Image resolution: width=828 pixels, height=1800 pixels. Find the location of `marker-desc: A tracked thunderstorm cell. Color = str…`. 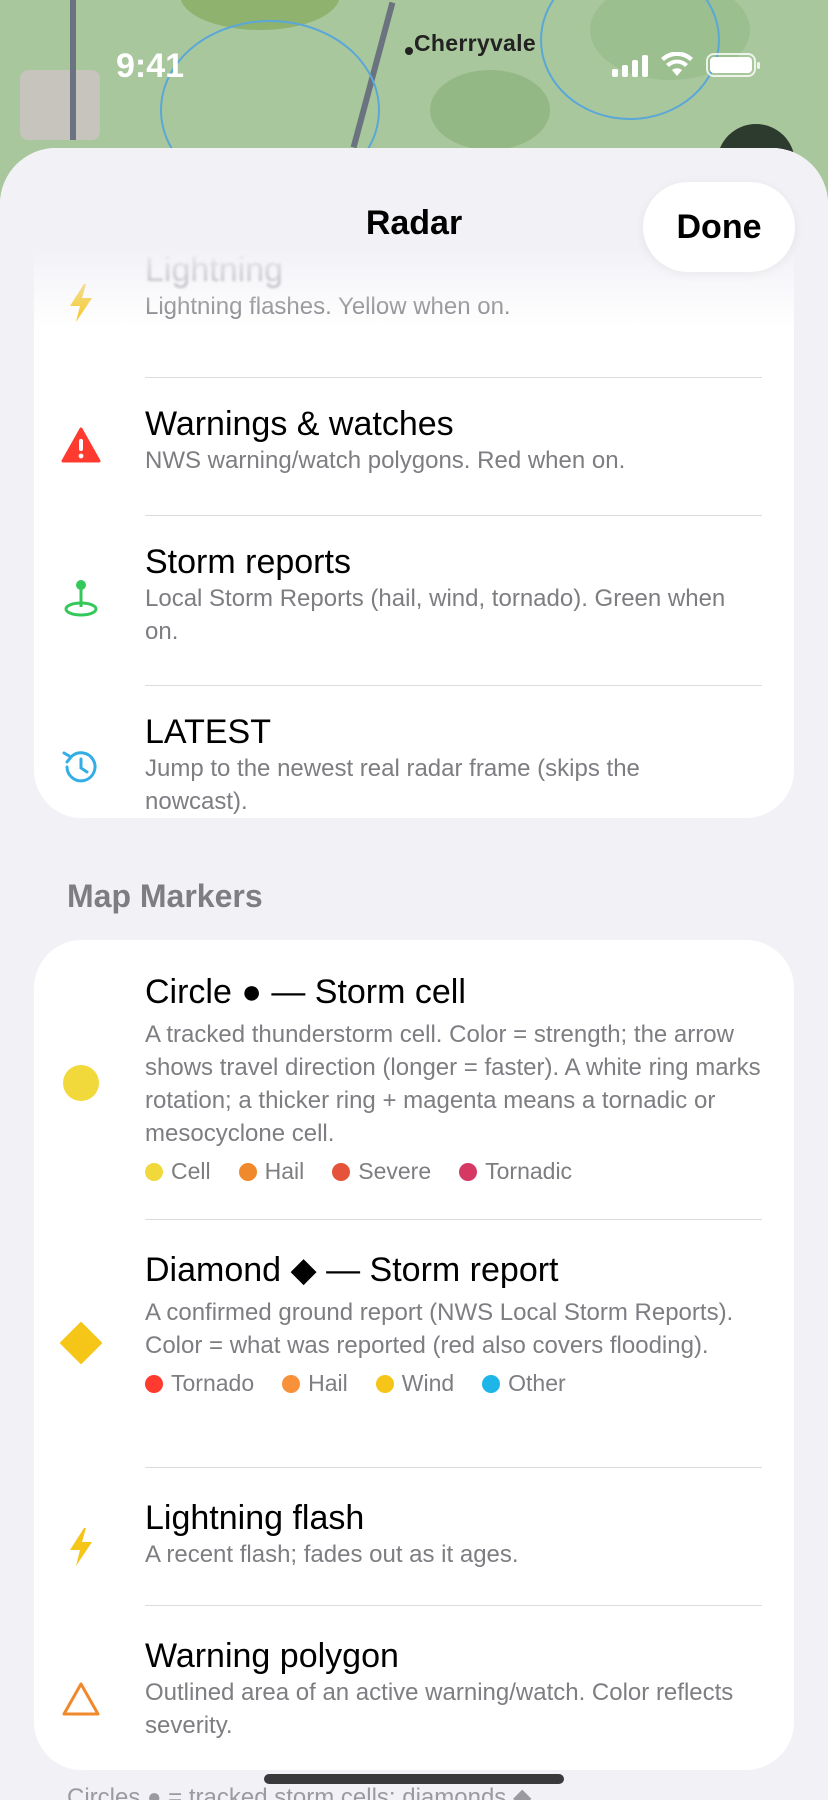

marker-desc: A tracked thunderstorm cell. Color = str… is located at coordinates (453, 1084).